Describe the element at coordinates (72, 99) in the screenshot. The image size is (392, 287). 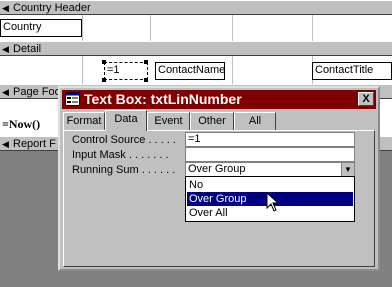
I see `property-sheet-icon` at that location.